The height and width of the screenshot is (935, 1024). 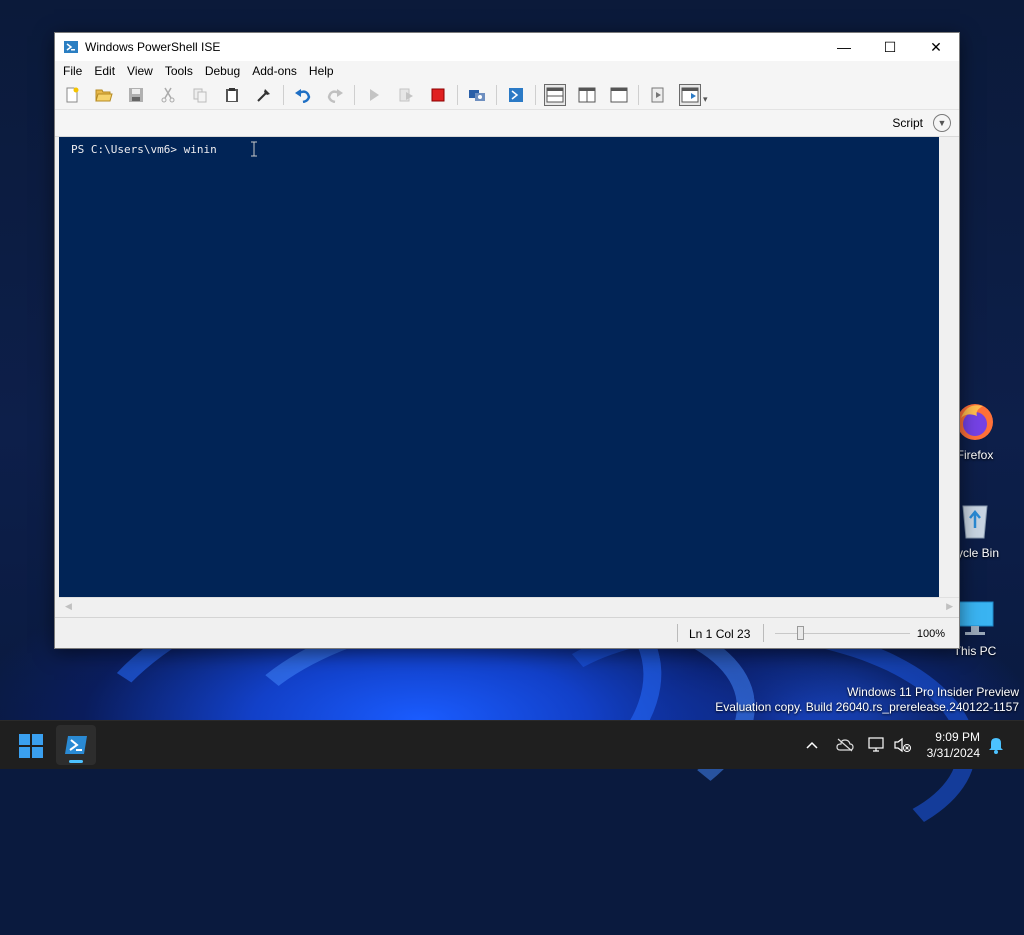 What do you see at coordinates (957, 737) in the screenshot?
I see `clock-time: 9:09 PM` at bounding box center [957, 737].